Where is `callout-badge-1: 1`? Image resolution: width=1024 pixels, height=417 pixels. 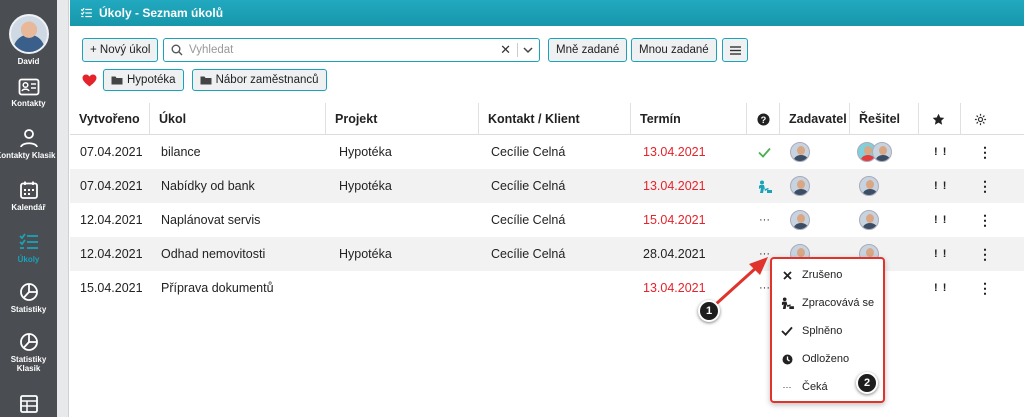
callout-badge-1: 1 is located at coordinates (709, 311).